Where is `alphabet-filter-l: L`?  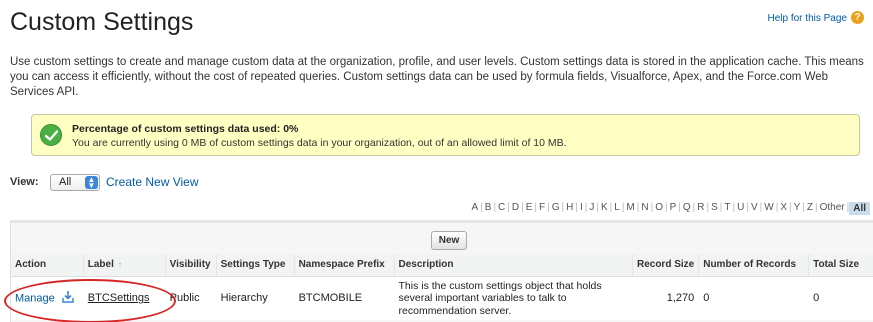
alphabet-filter-l: L is located at coordinates (617, 208).